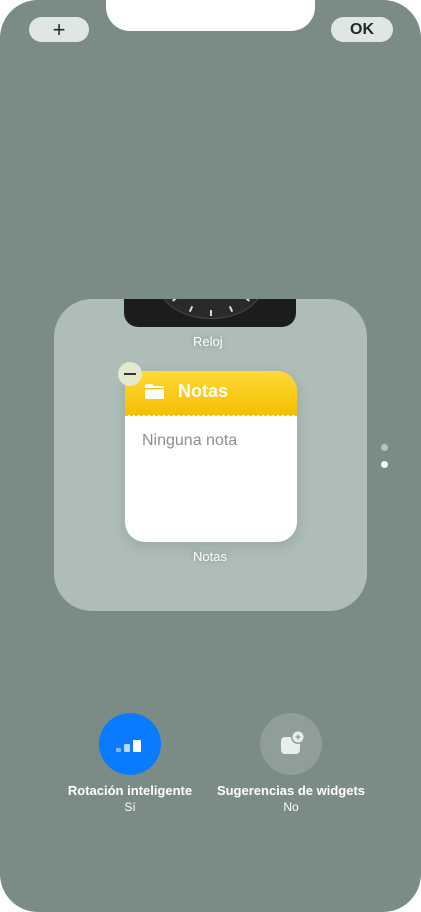 The width and height of the screenshot is (421, 912). I want to click on add-widget-button: +, so click(59, 29).